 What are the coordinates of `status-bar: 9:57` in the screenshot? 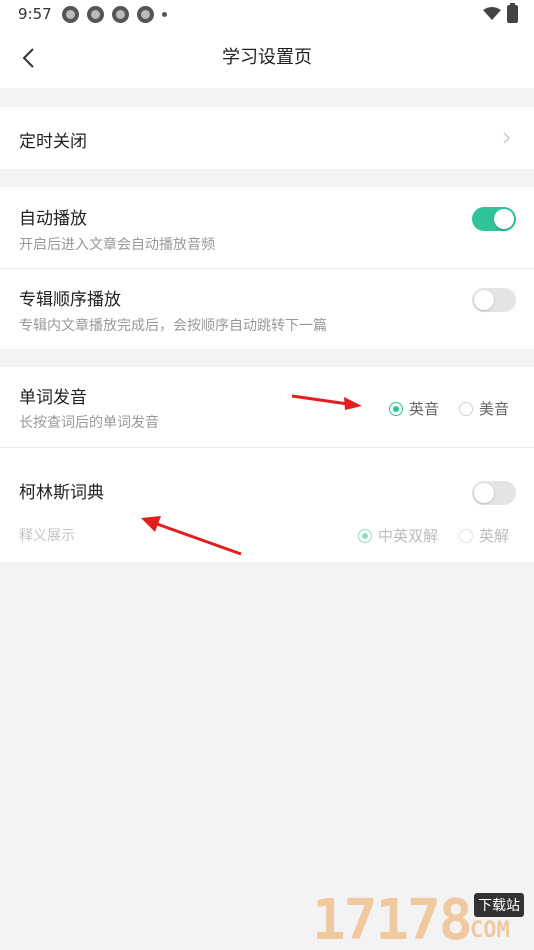 It's located at (267, 14).